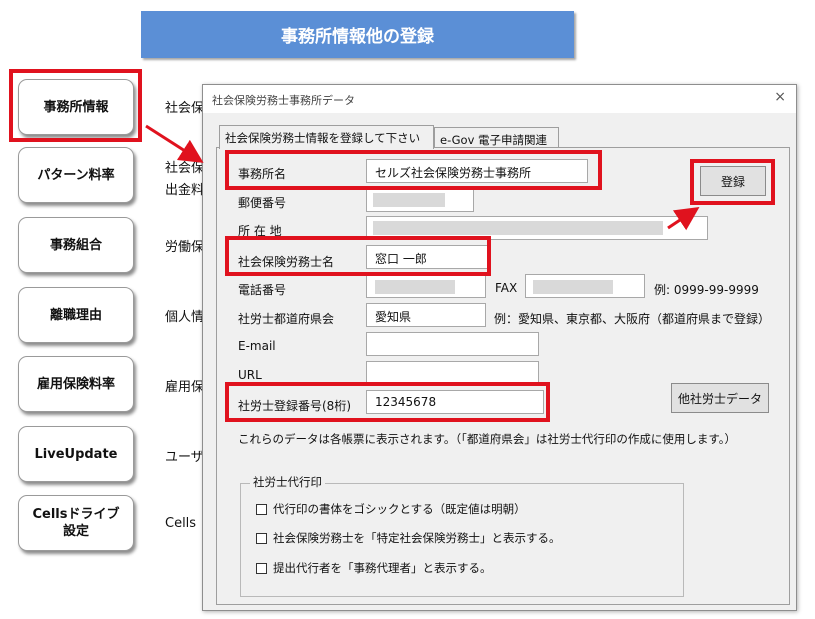  I want to click on arrow-to-register-icon, so click(683, 219).